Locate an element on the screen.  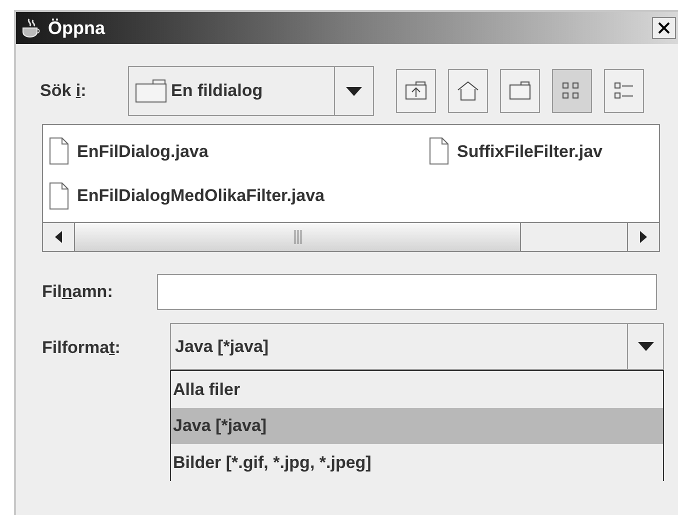
look-in-dropdown: En fildialog is located at coordinates (251, 91).